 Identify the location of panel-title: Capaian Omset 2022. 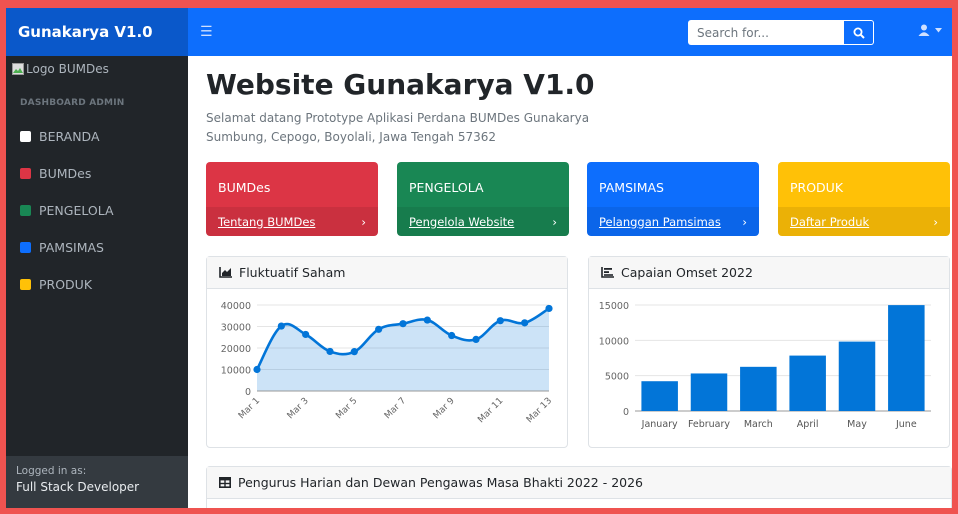
(687, 272).